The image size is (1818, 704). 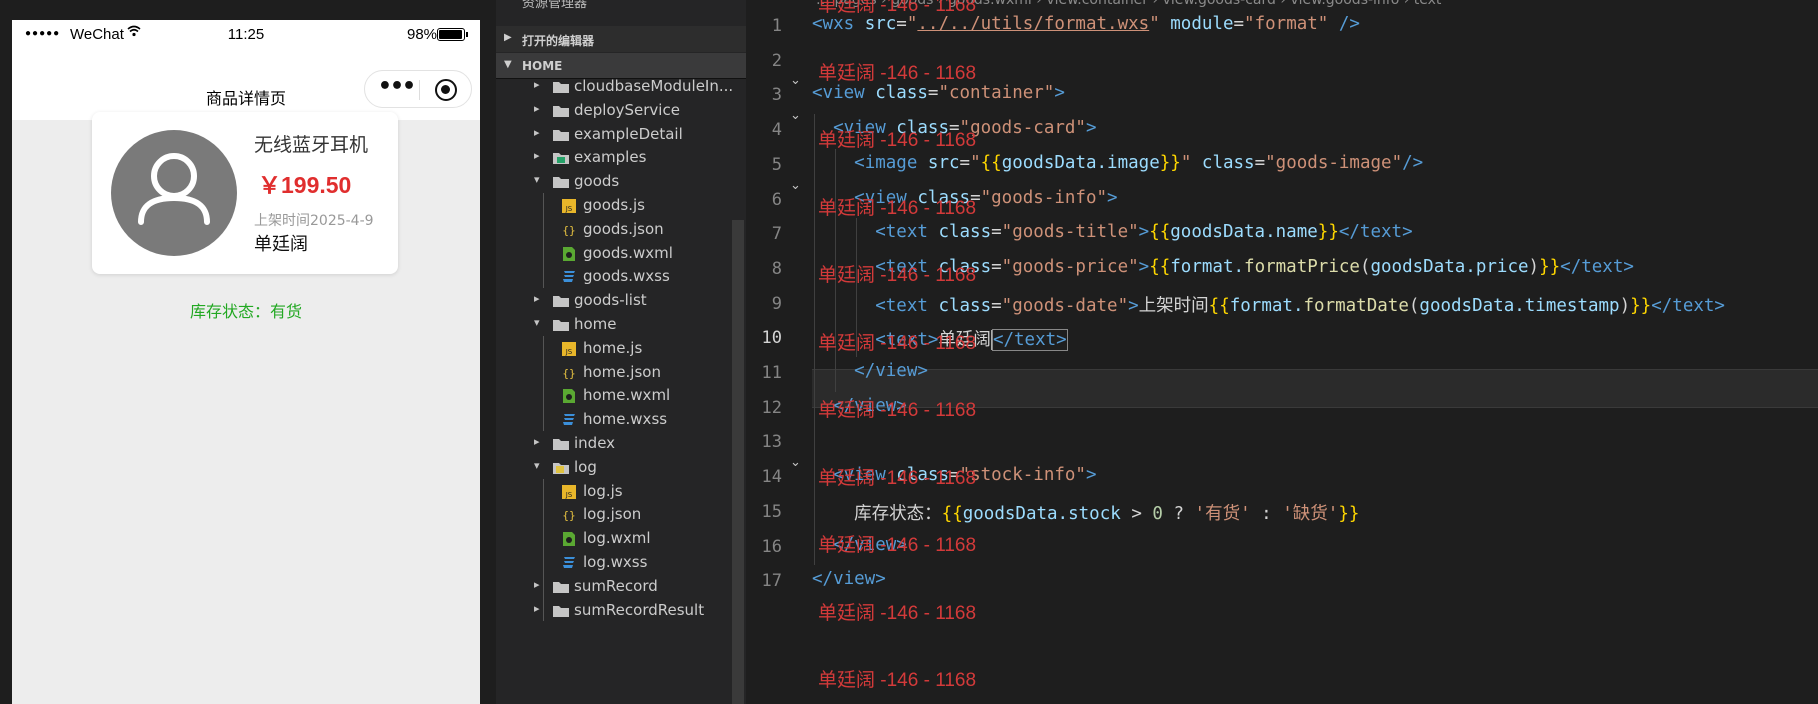 What do you see at coordinates (174, 189) in the screenshot?
I see `user-avatar-icon` at bounding box center [174, 189].